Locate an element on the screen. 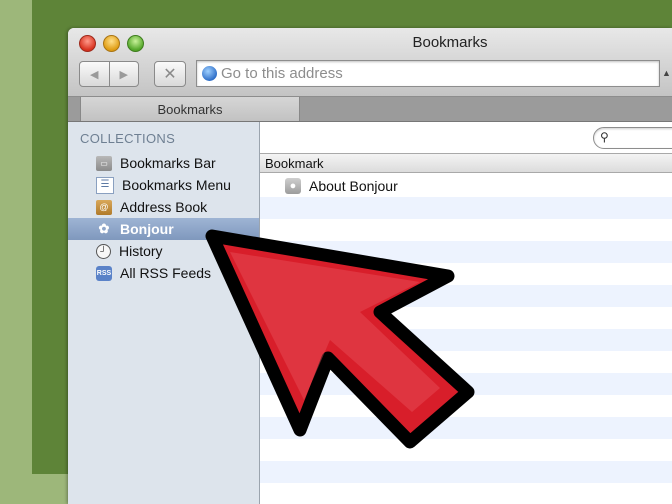 The height and width of the screenshot is (504, 672). tab-bookmarks: Bookmarks is located at coordinates (190, 109).